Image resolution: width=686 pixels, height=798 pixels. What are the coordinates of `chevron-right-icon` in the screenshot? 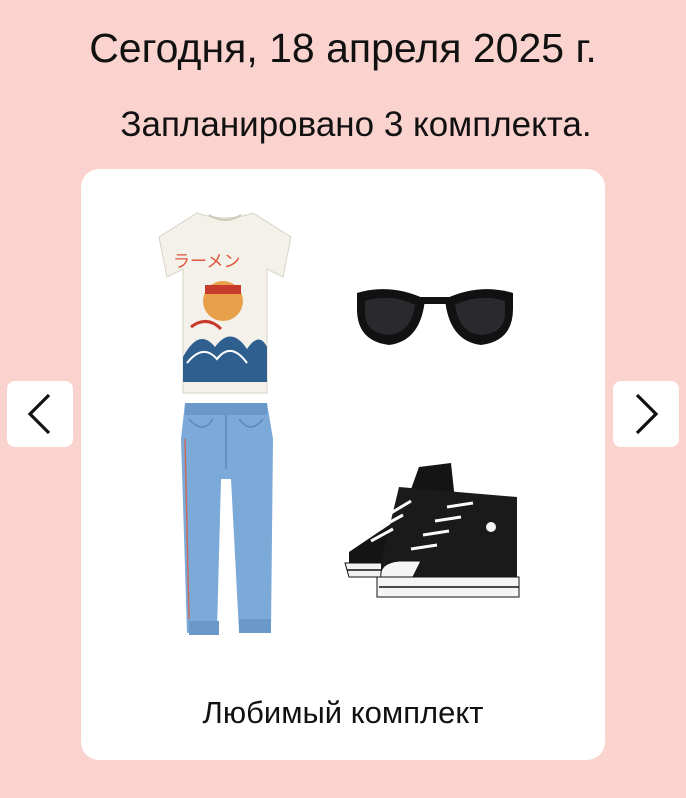 It's located at (647, 414).